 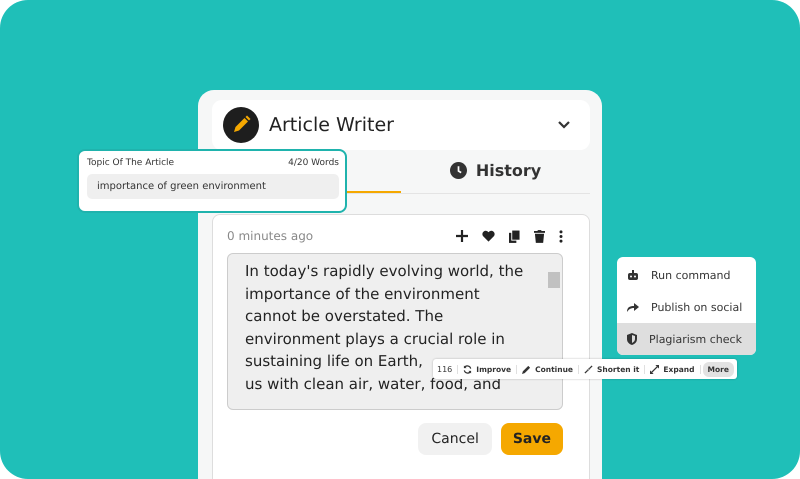 I want to click on article-text-line: cannot be overstated. The, so click(x=344, y=316).